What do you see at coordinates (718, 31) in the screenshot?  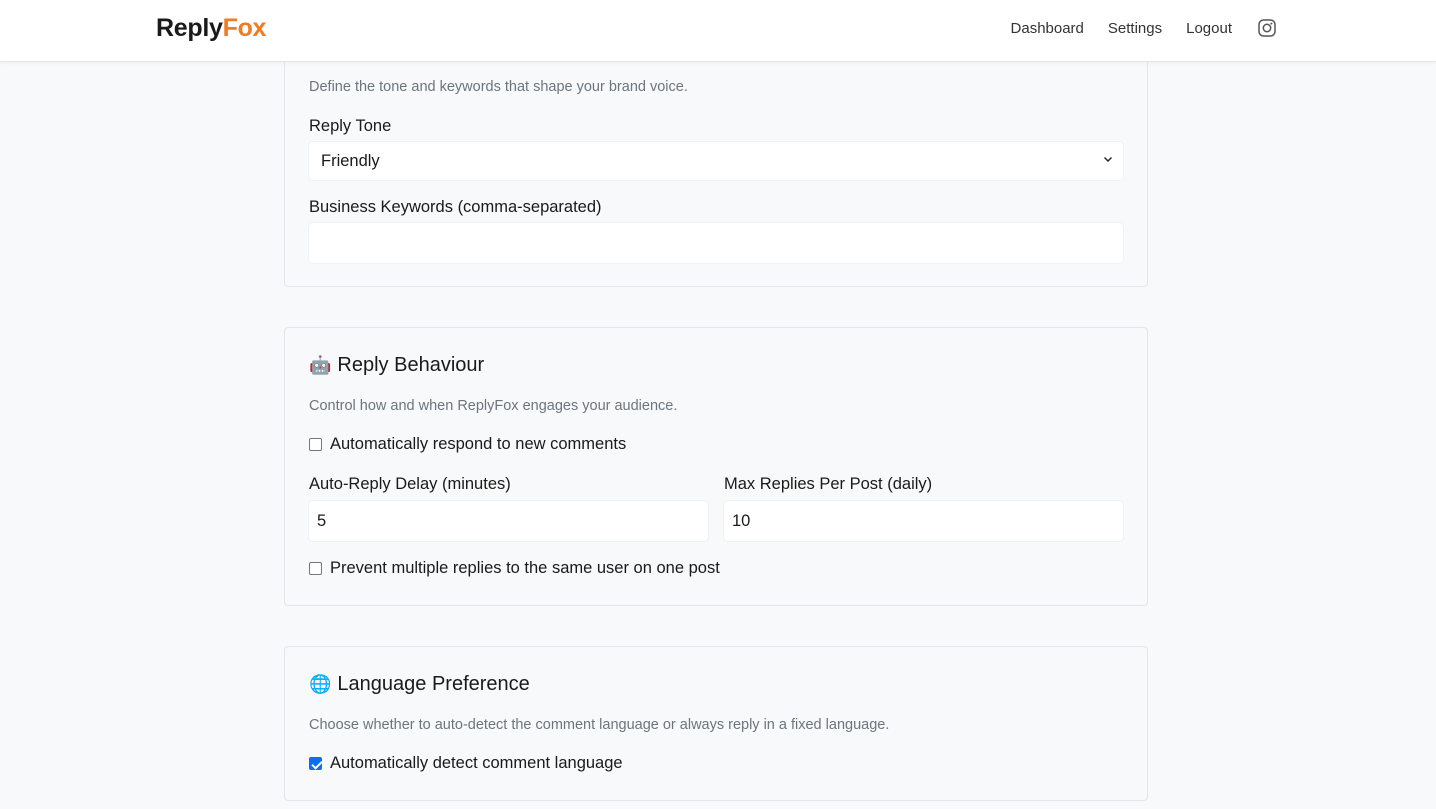 I see `top-navbar: ReplyFox Dashboard Settings Logout` at bounding box center [718, 31].